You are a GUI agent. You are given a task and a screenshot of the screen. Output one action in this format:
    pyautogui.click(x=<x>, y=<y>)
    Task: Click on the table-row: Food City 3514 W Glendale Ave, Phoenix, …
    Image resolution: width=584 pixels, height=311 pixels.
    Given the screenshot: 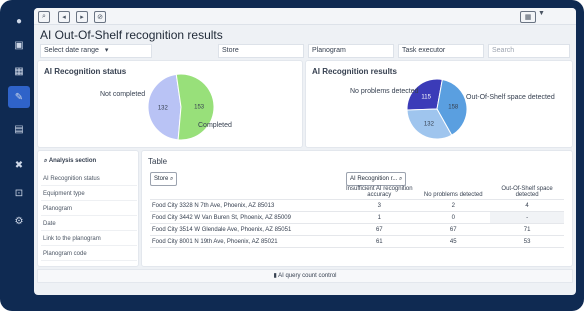 What is the action you would take?
    pyautogui.click(x=357, y=229)
    